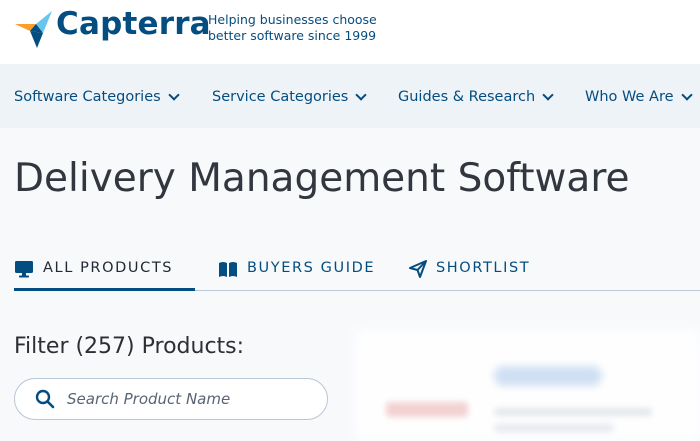 The image size is (700, 441). I want to click on blurred-product-name, so click(548, 376).